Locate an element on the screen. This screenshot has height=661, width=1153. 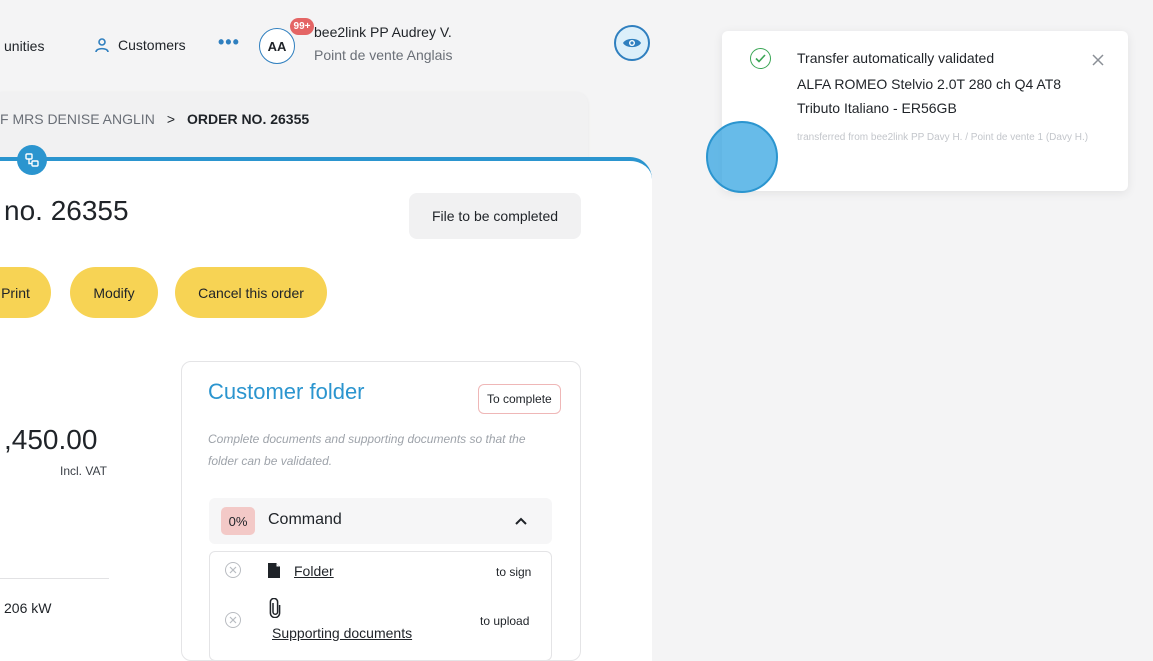
supporting-documents-link: Supporting documents is located at coordinates (342, 633).